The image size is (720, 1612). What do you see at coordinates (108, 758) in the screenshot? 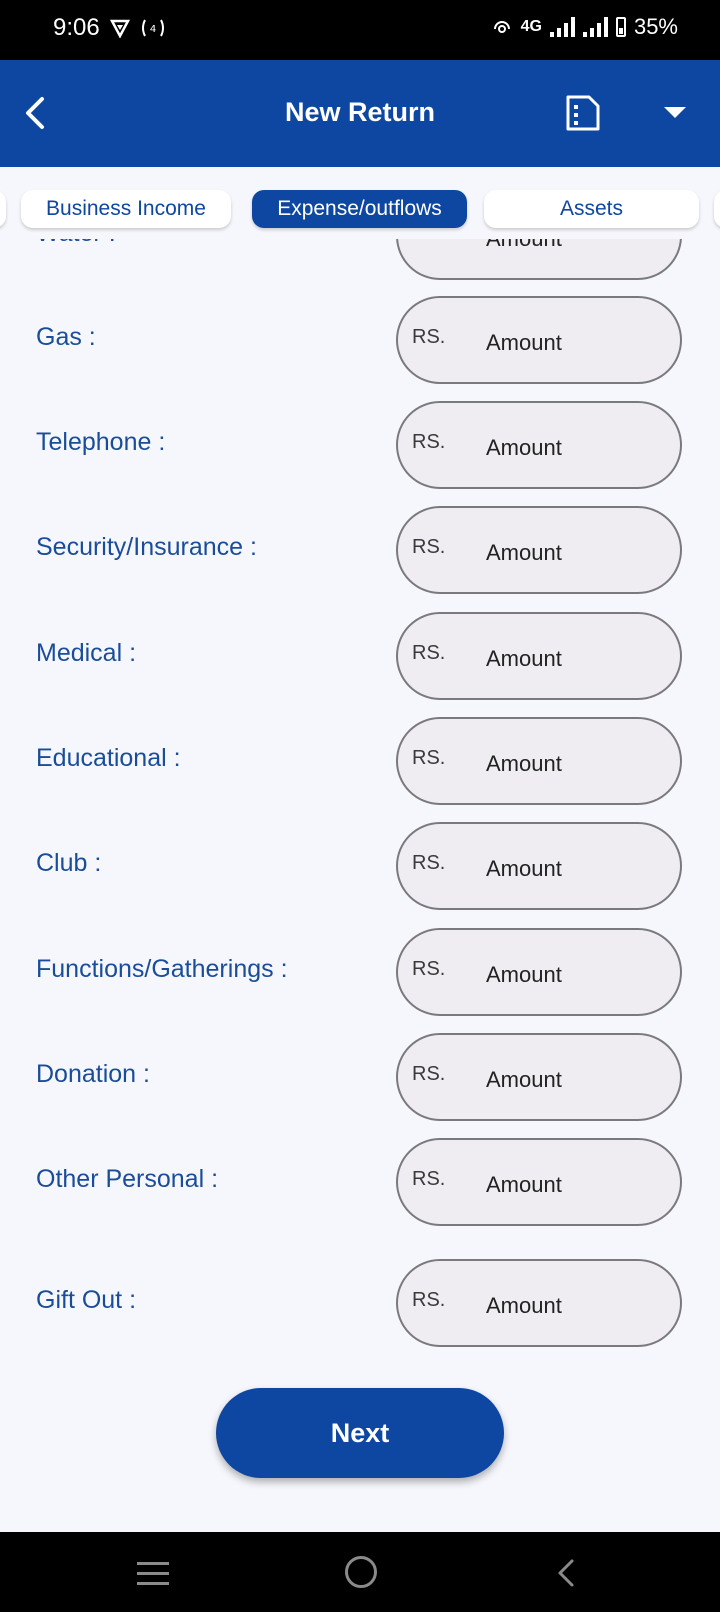
I see `field-label: Educational :` at bounding box center [108, 758].